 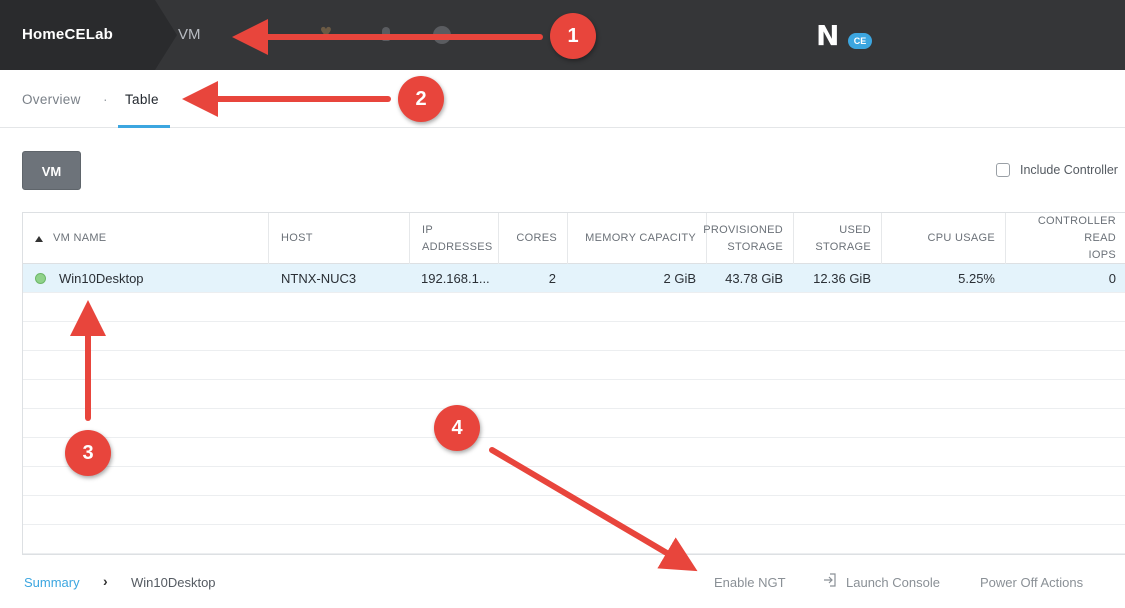 I want to click on view-selector: VM, so click(x=189, y=34).